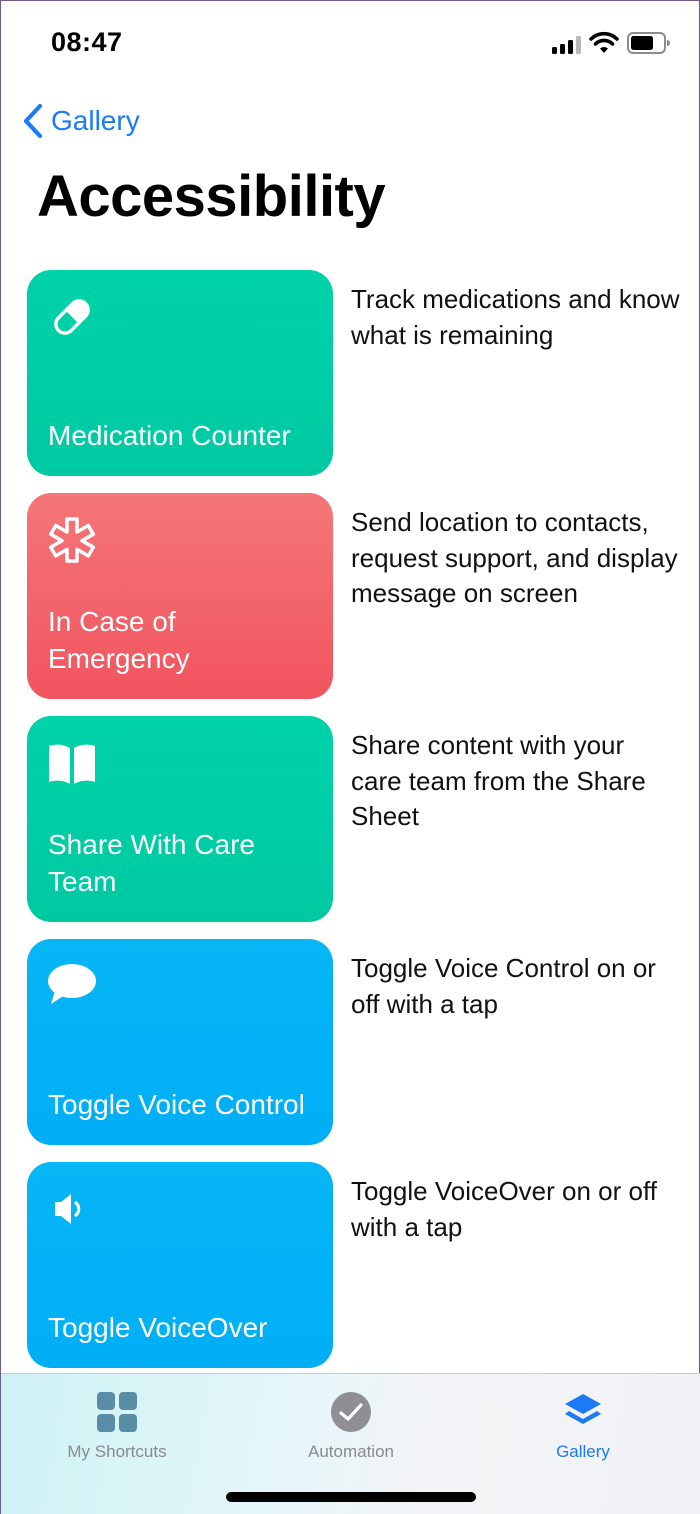 The image size is (700, 1514). What do you see at coordinates (504, 1209) in the screenshot?
I see `shortcut-description: Toggle VoiceOver on or off with a tap` at bounding box center [504, 1209].